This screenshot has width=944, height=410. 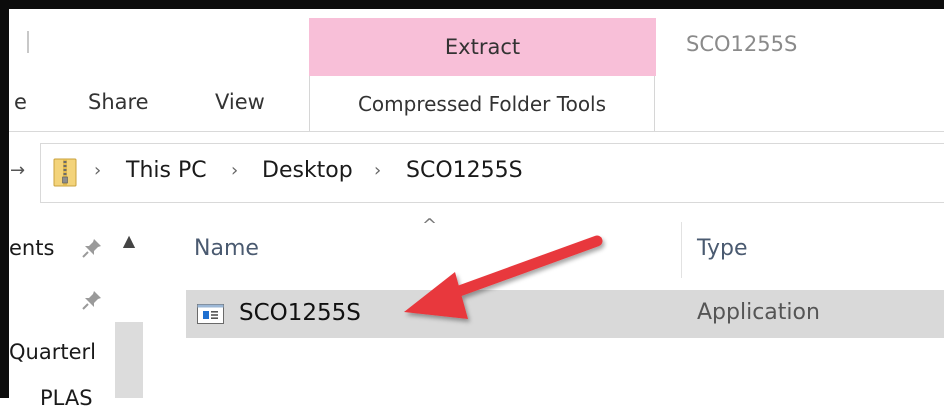 I want to click on window-title: SCO1255S, so click(x=742, y=44).